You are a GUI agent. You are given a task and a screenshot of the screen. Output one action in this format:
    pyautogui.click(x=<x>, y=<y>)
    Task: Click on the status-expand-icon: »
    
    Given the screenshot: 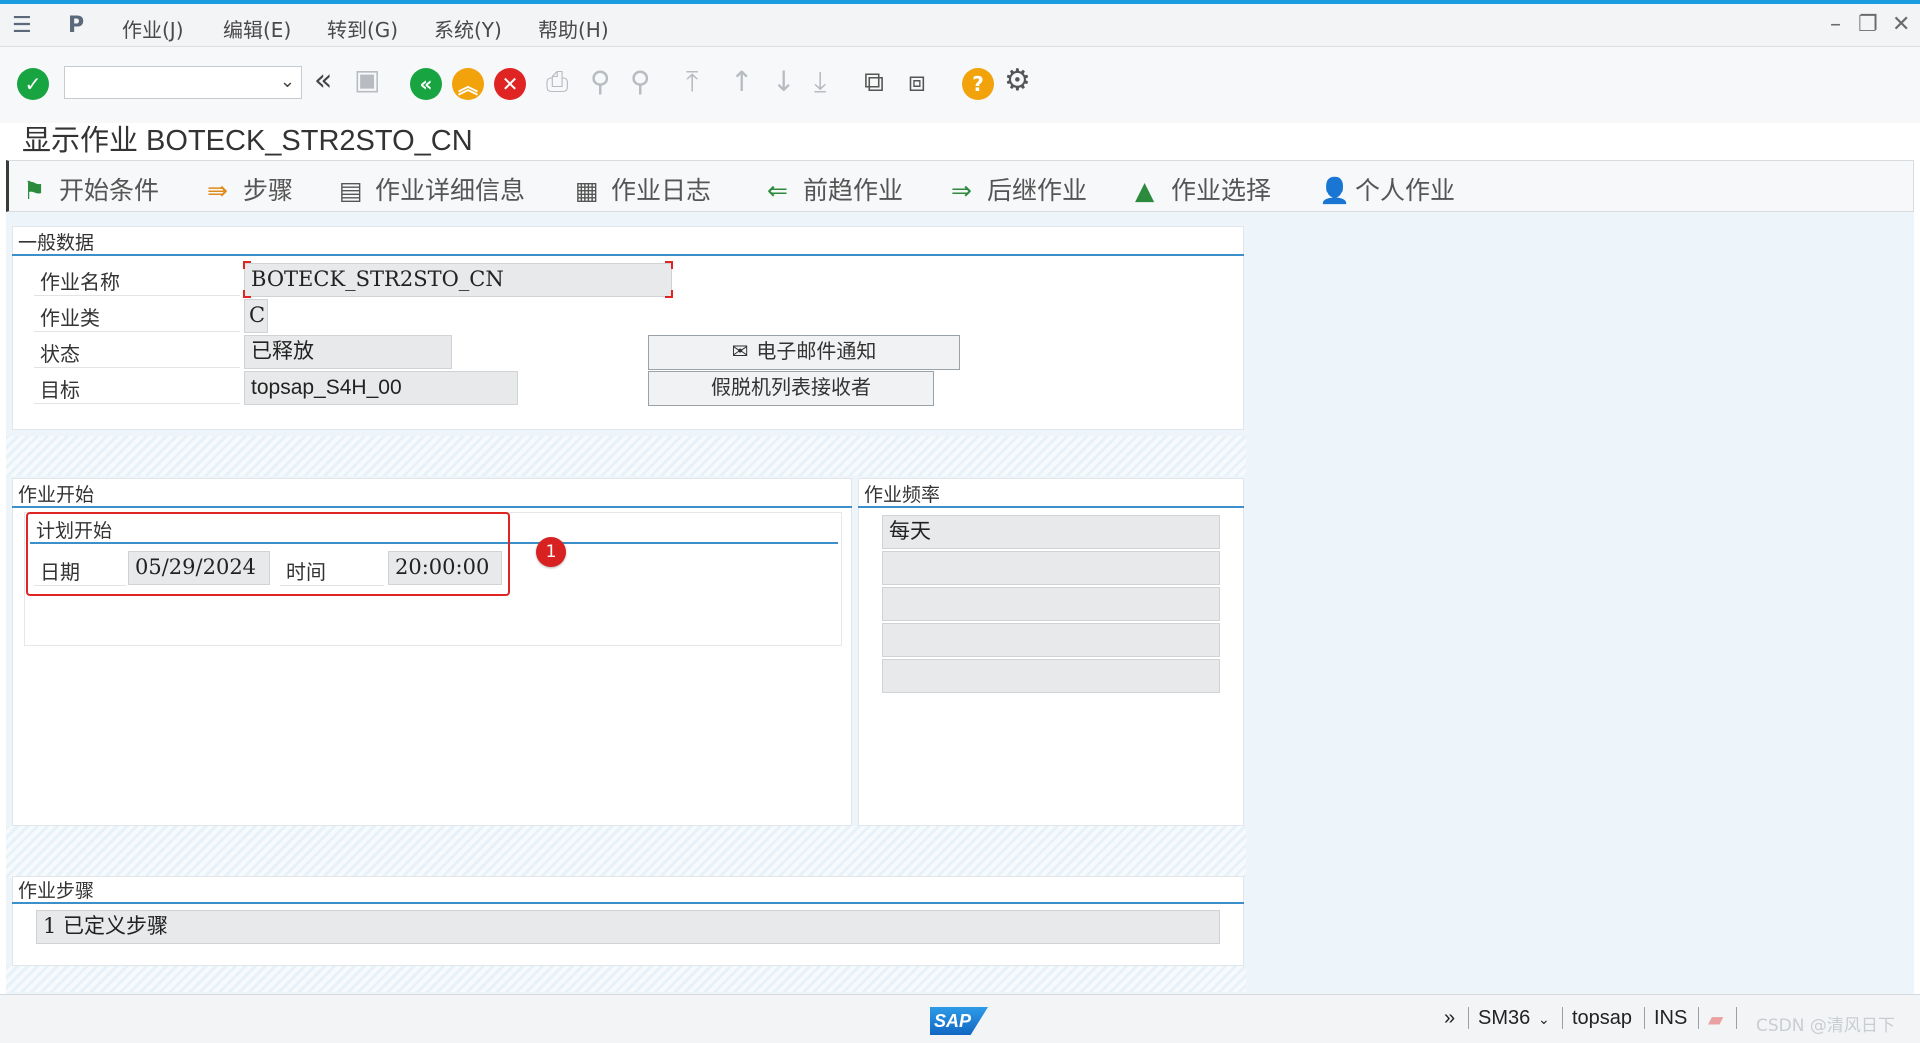 What is the action you would take?
    pyautogui.click(x=1449, y=1018)
    